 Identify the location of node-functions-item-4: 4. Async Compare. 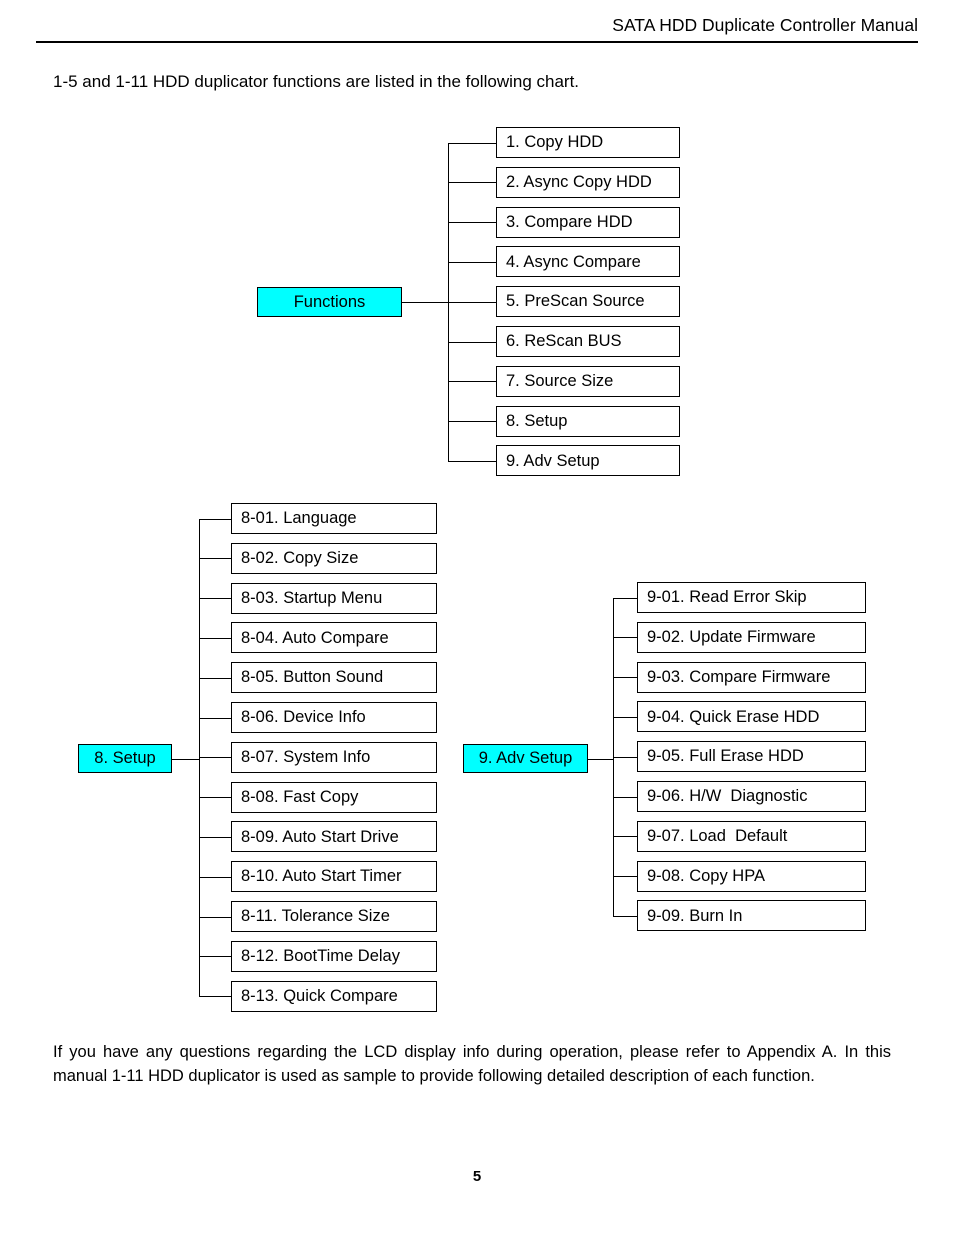
(588, 262).